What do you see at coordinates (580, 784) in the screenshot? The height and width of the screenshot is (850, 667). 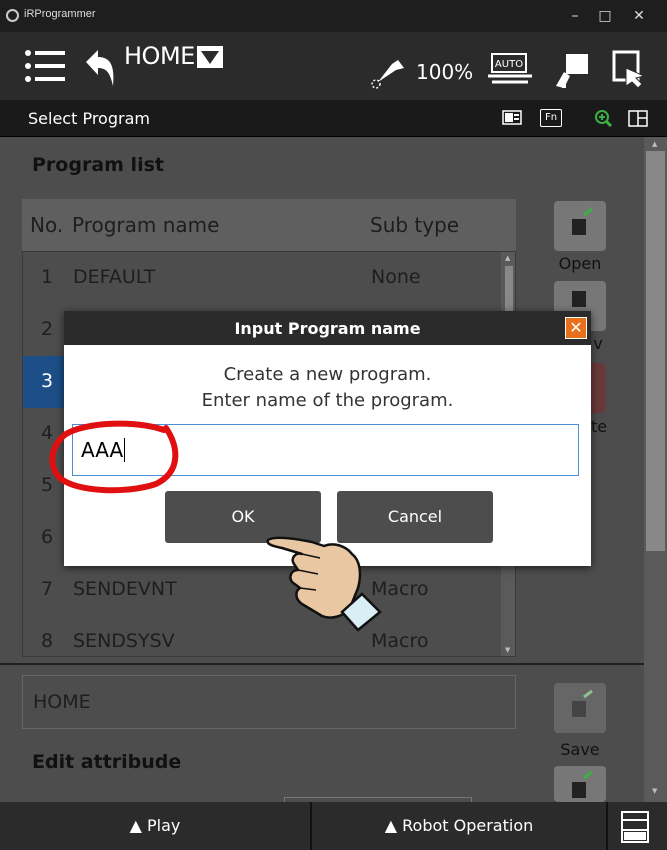 I see `side-button-bottom` at bounding box center [580, 784].